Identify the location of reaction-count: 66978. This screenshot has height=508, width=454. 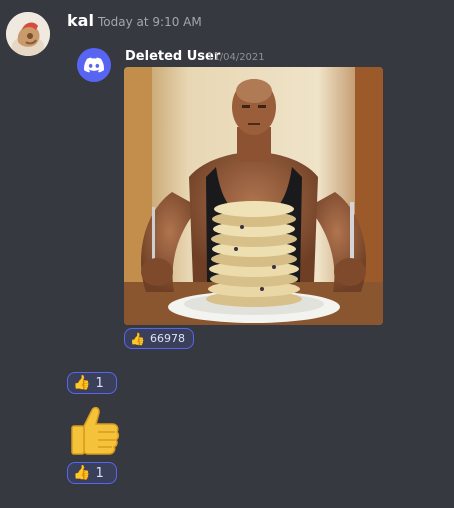
(167, 338).